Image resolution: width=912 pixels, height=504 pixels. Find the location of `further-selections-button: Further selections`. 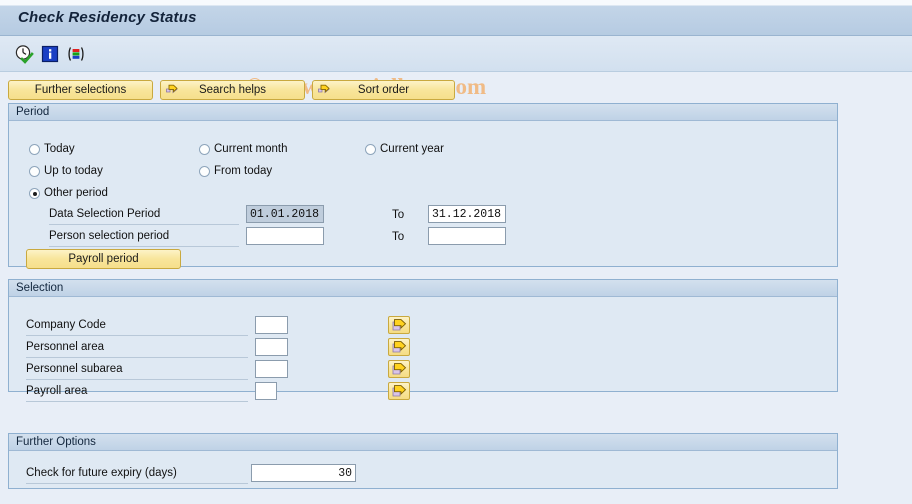

further-selections-button: Further selections is located at coordinates (80, 90).